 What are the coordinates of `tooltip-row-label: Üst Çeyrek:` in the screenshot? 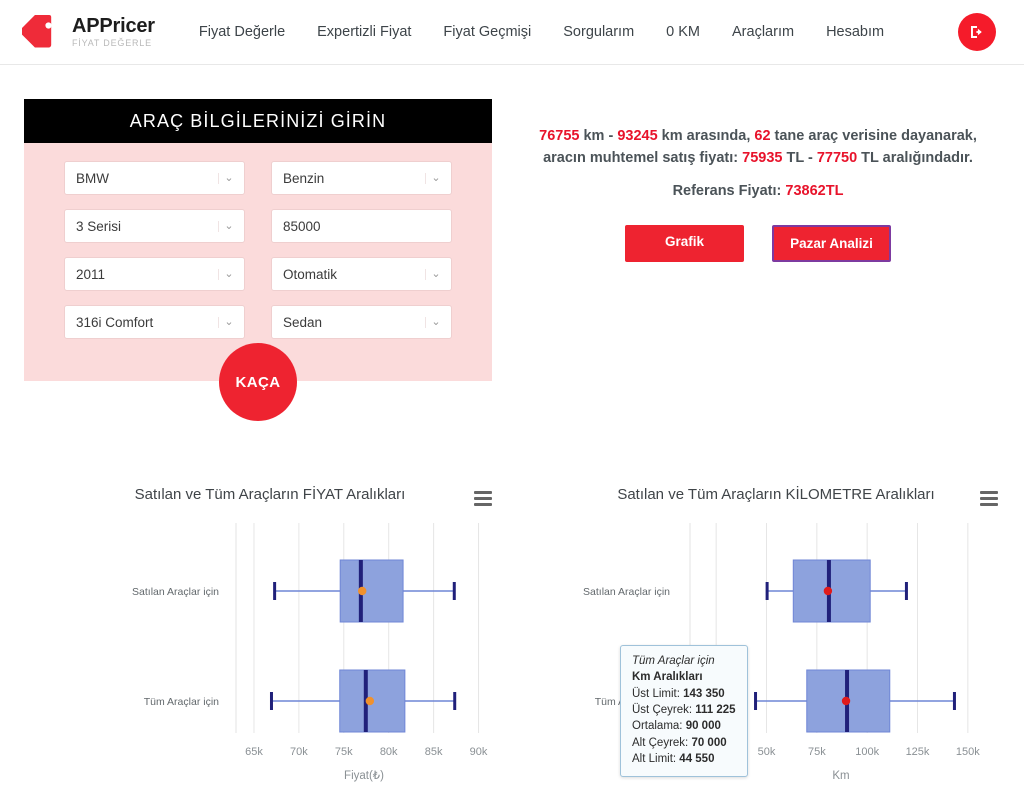 It's located at (664, 709).